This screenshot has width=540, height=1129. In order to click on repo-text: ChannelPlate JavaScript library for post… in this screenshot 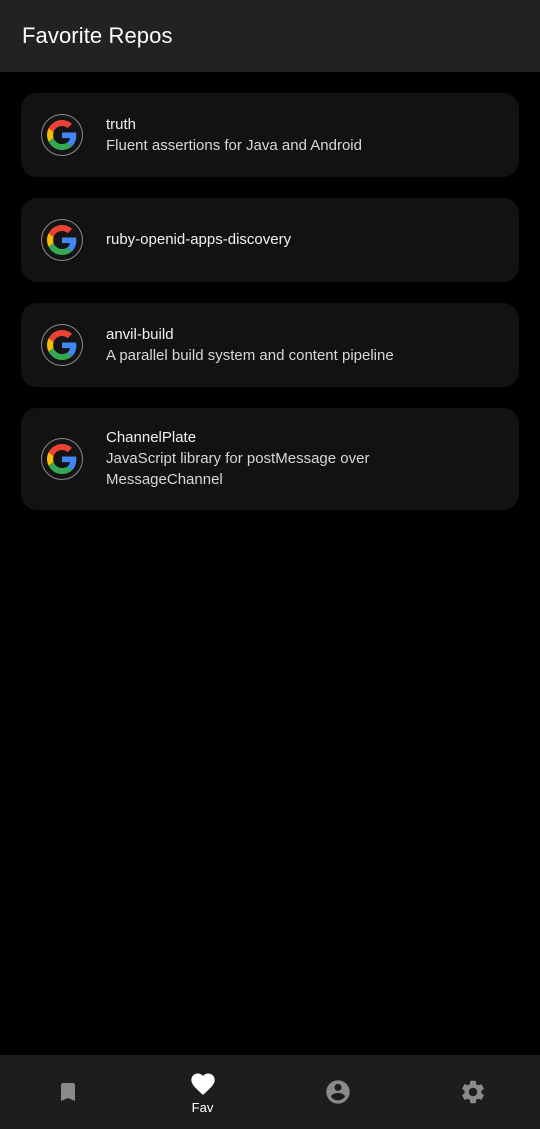, I will do `click(271, 459)`.